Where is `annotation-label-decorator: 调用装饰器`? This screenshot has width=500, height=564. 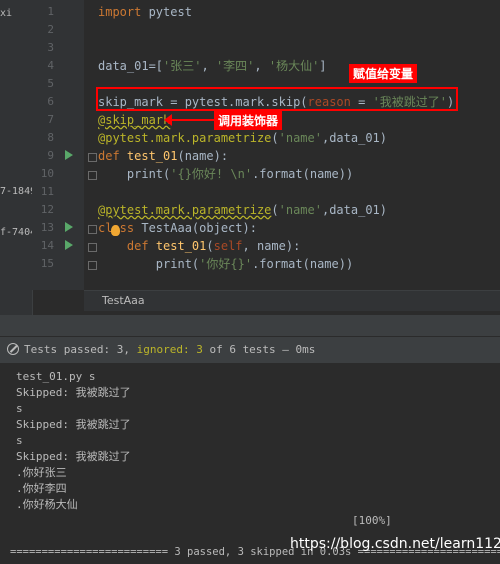
annotation-label-decorator: 调用装饰器 is located at coordinates (248, 120).